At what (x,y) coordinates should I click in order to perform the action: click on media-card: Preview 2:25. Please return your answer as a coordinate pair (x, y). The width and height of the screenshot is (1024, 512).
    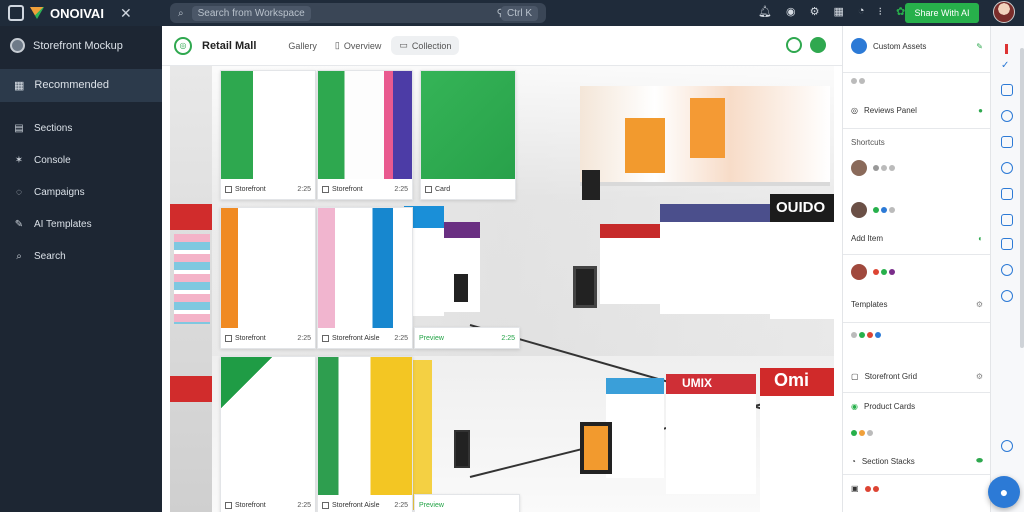
    Looking at the image, I should click on (467, 338).